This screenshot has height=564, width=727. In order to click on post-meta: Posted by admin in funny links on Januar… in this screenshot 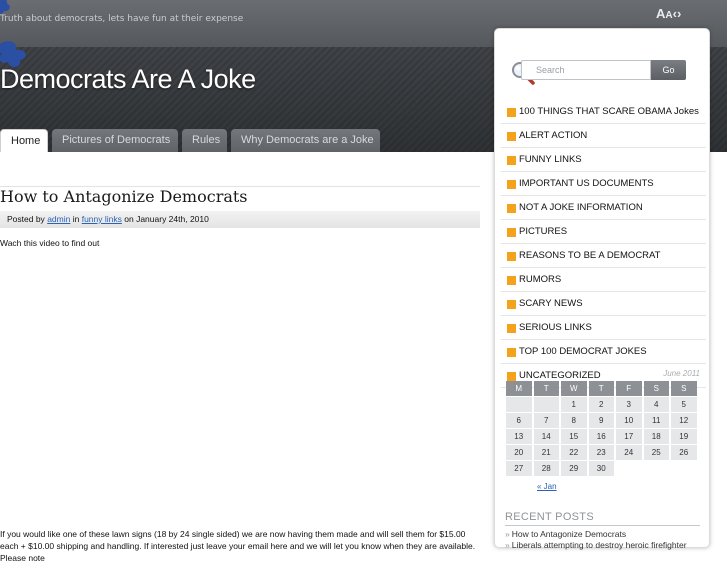, I will do `click(240, 219)`.